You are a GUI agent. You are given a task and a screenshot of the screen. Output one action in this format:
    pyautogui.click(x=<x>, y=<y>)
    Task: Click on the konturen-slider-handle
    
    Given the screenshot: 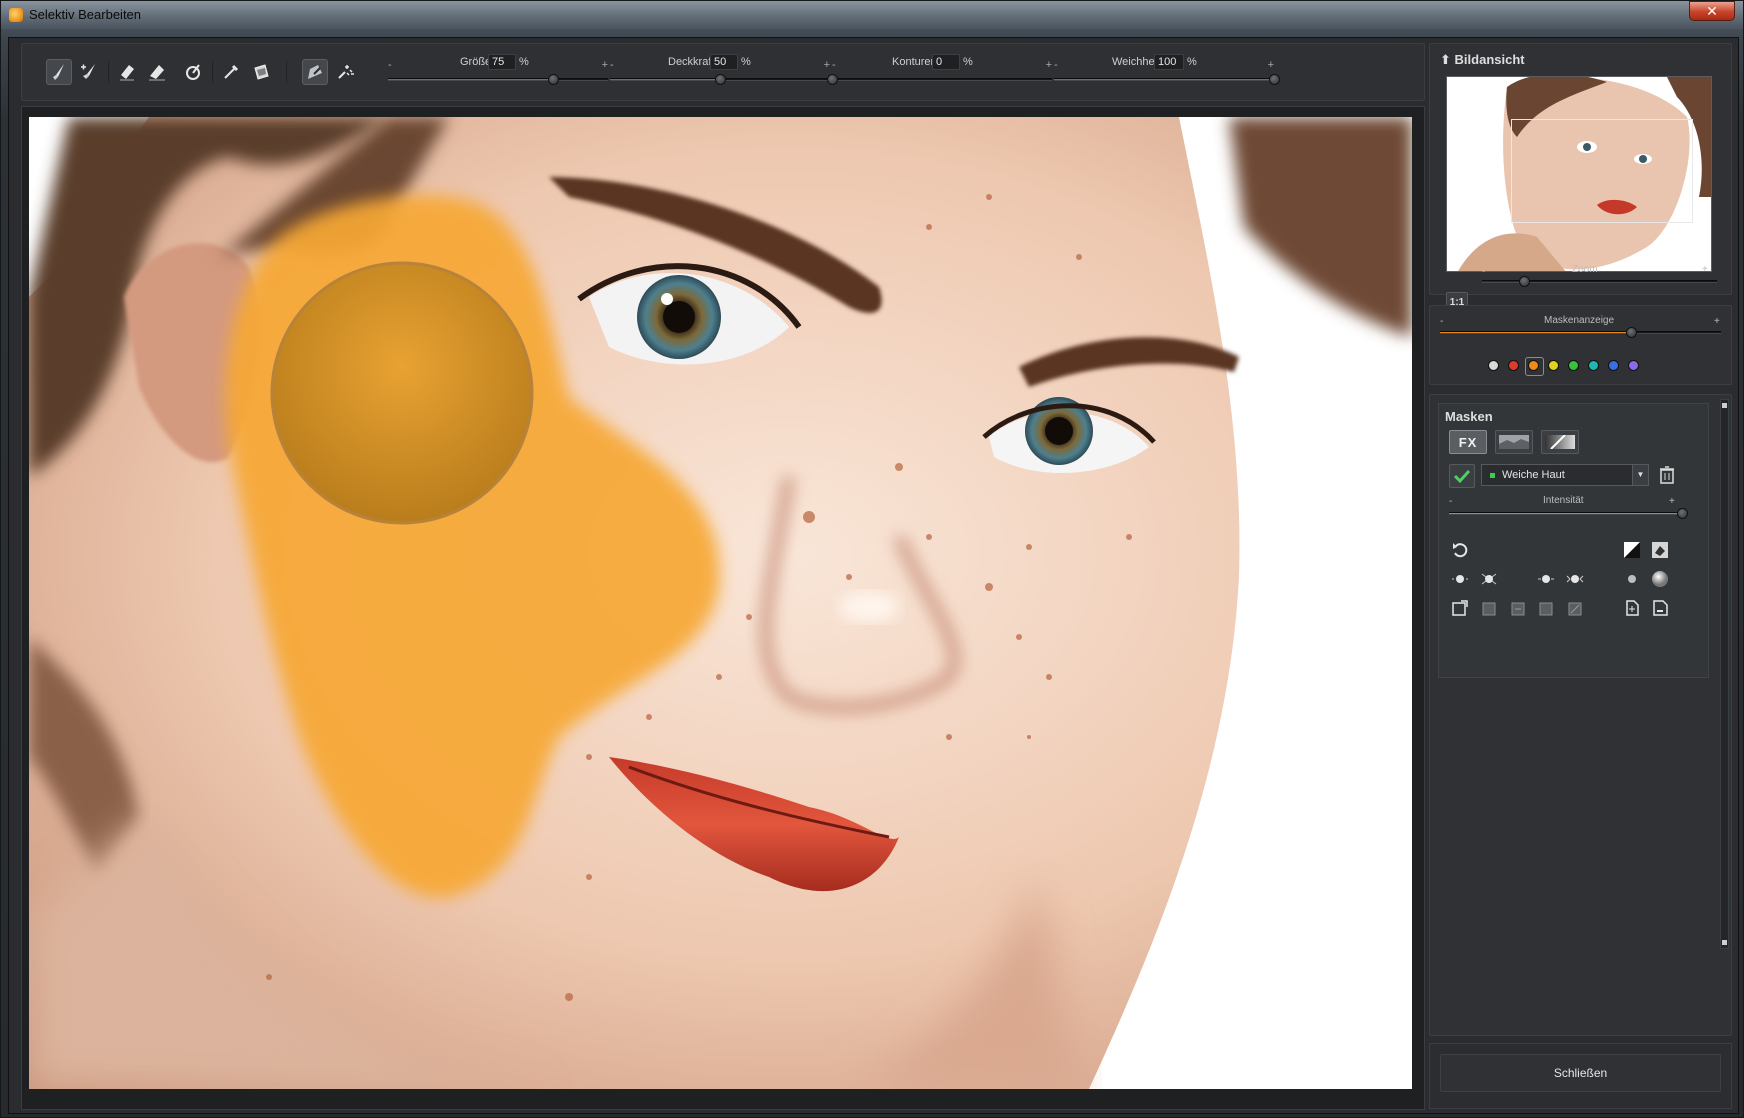 What is the action you would take?
    pyautogui.click(x=832, y=79)
    